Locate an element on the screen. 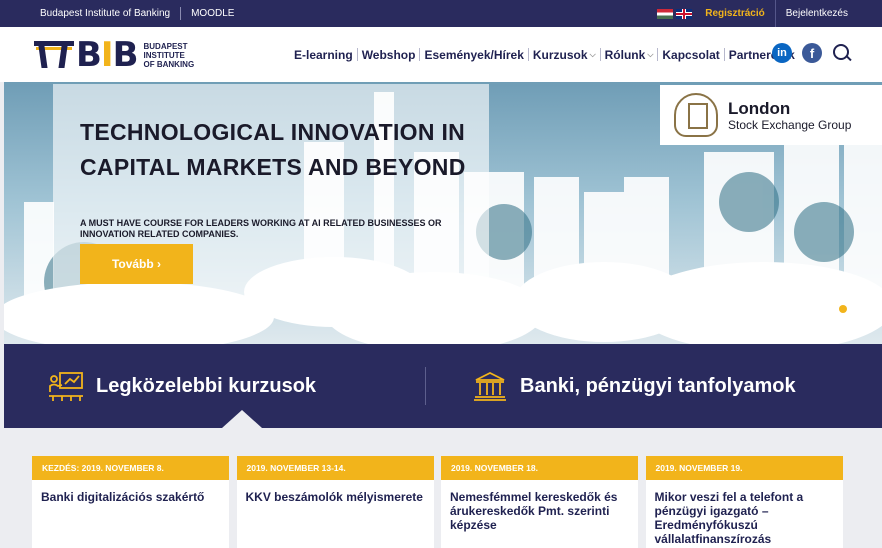 The width and height of the screenshot is (882, 548). course-date: 2019. NOVEMBER 13-14. is located at coordinates (335, 468).